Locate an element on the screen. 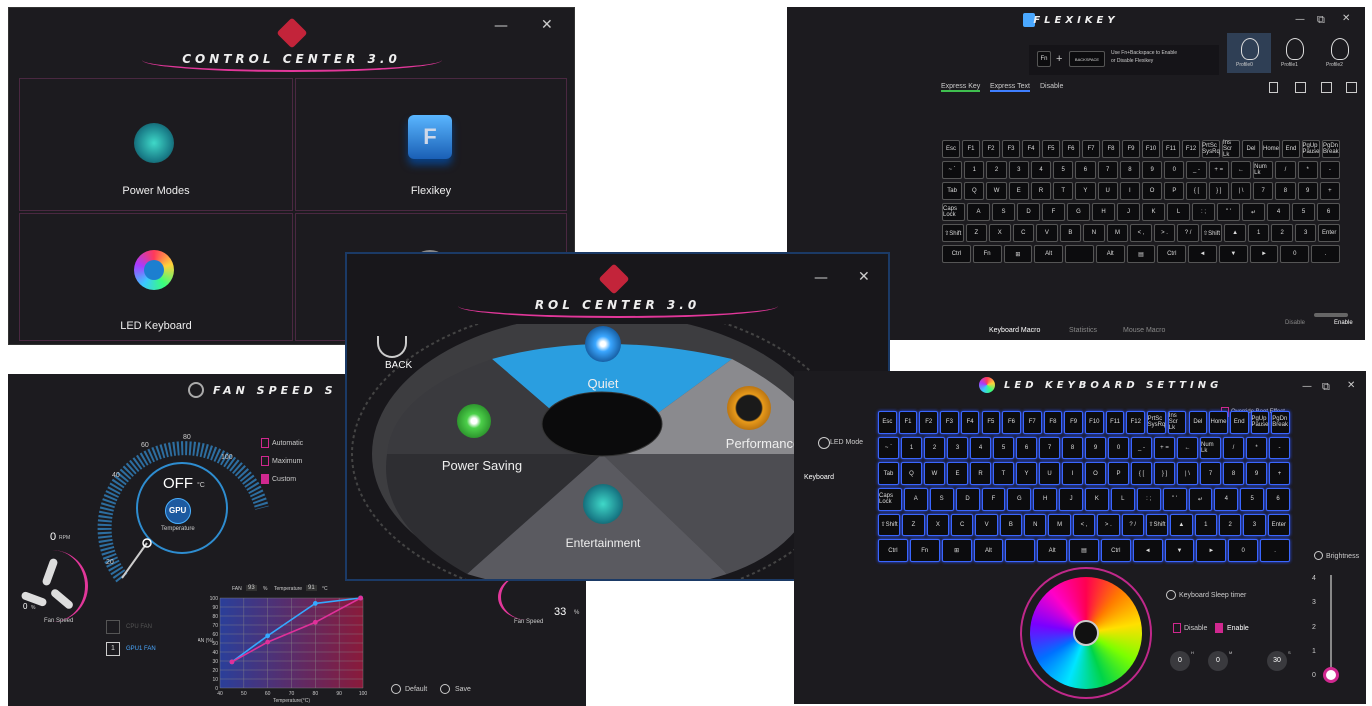 The image size is (1372, 706). keyboard-key: " ' is located at coordinates (1228, 212).